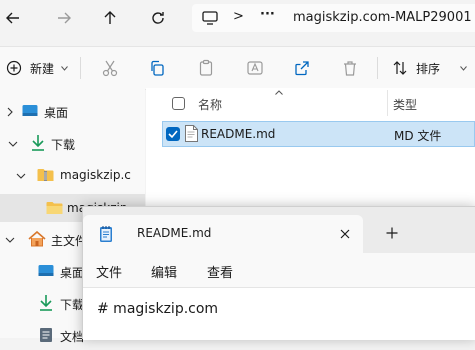 The width and height of the screenshot is (475, 350). I want to click on menu-edit: 编辑, so click(164, 271).